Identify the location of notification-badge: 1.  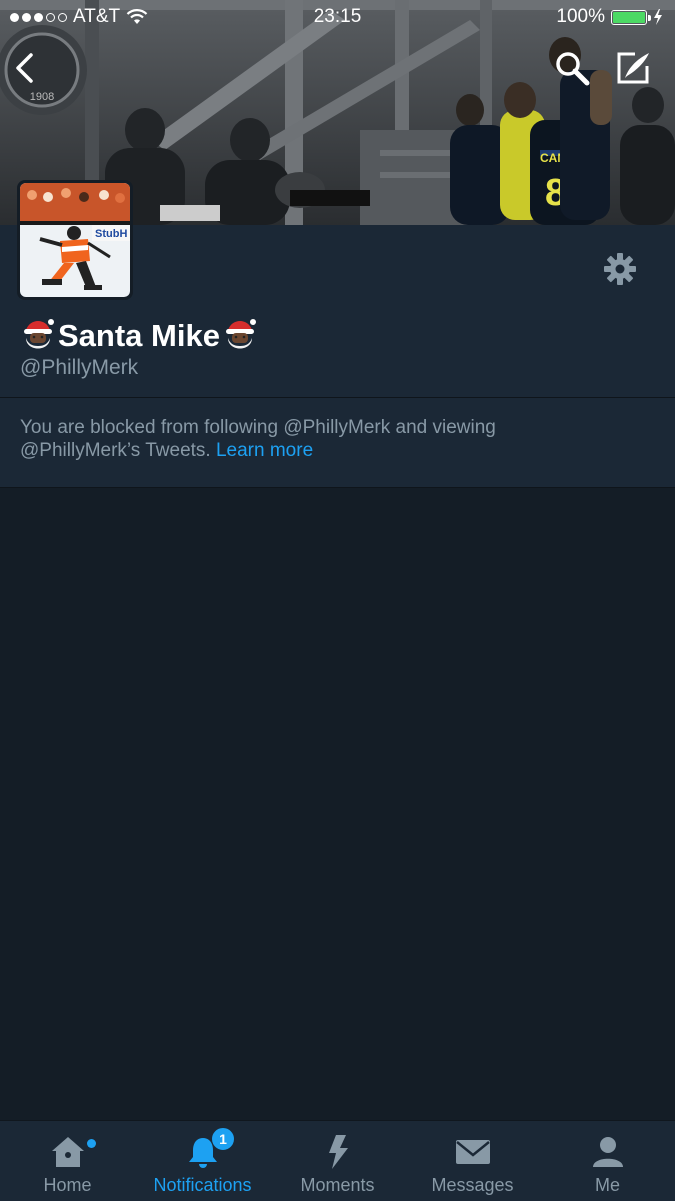
(223, 1139).